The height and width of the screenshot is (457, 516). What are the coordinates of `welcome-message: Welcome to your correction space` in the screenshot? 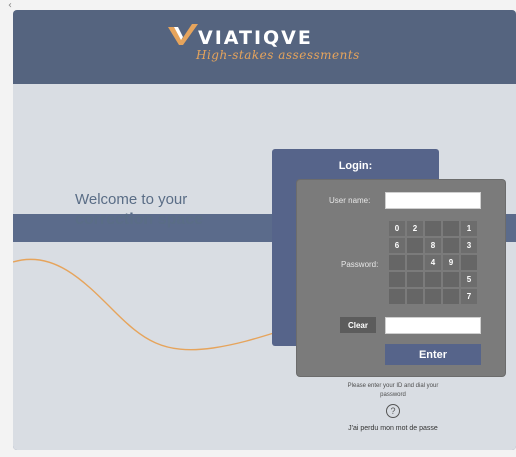 It's located at (175, 210).